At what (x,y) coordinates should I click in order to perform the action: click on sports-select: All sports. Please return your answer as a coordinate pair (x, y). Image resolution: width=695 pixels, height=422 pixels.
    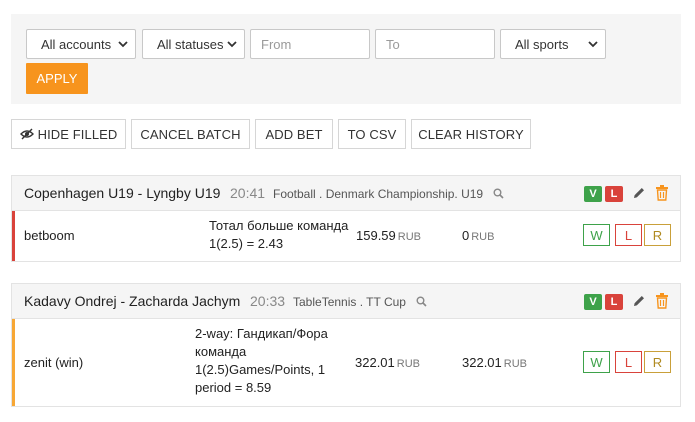
    Looking at the image, I should click on (553, 44).